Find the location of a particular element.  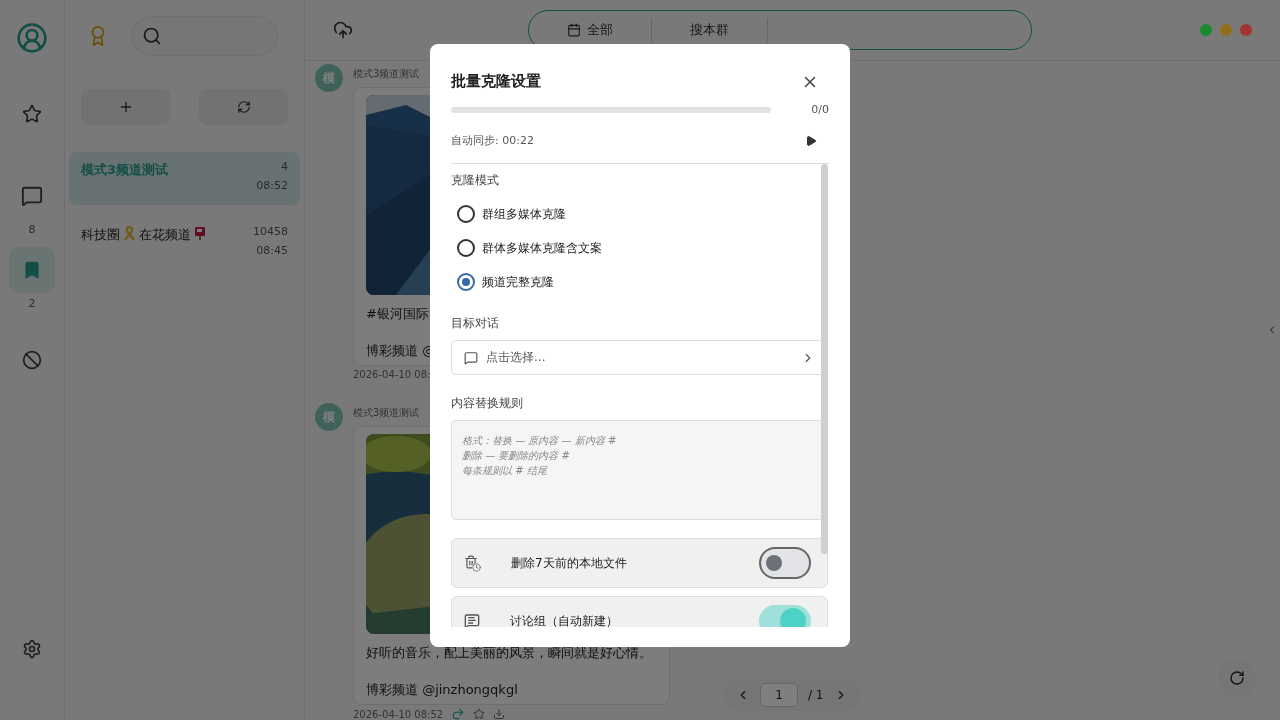

page-input: 1 is located at coordinates (779, 695).